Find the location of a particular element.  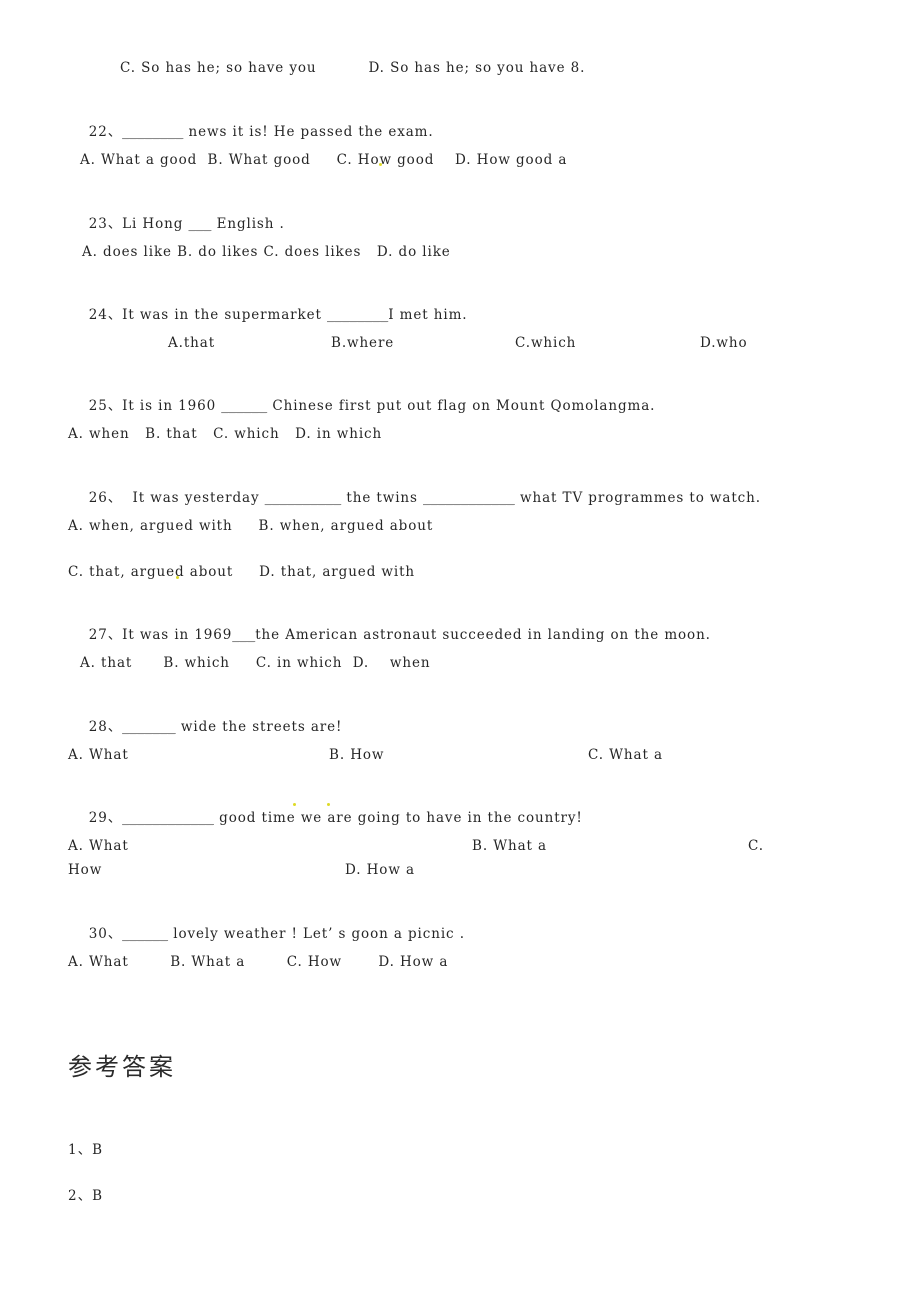

question-29-option-c-prefix: C. is located at coordinates (756, 846).